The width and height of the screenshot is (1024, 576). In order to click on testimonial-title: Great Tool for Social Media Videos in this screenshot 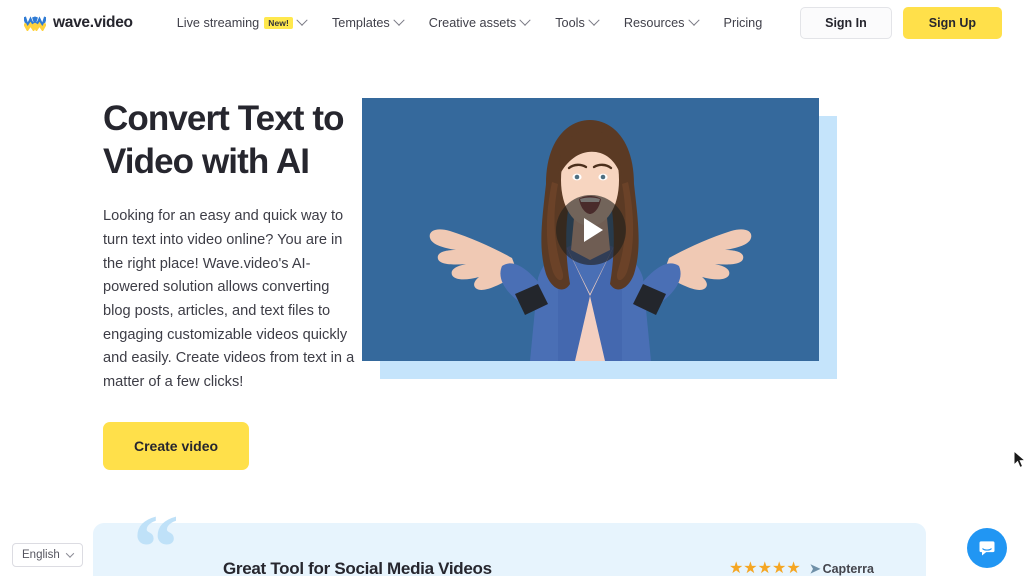, I will do `click(357, 567)`.